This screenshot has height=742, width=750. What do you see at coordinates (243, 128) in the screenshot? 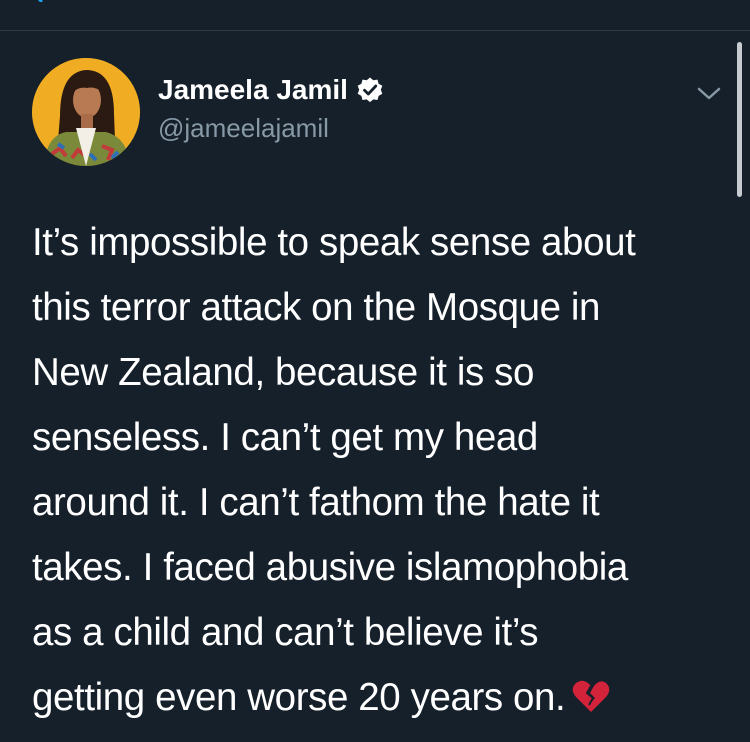
I see `author-handle: @jameelajamil` at bounding box center [243, 128].